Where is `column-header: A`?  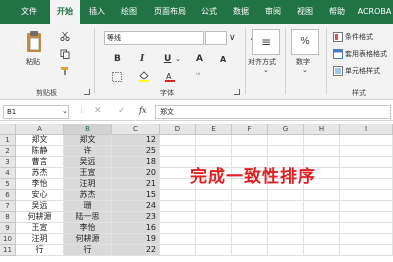
column-header: A is located at coordinates (40, 129).